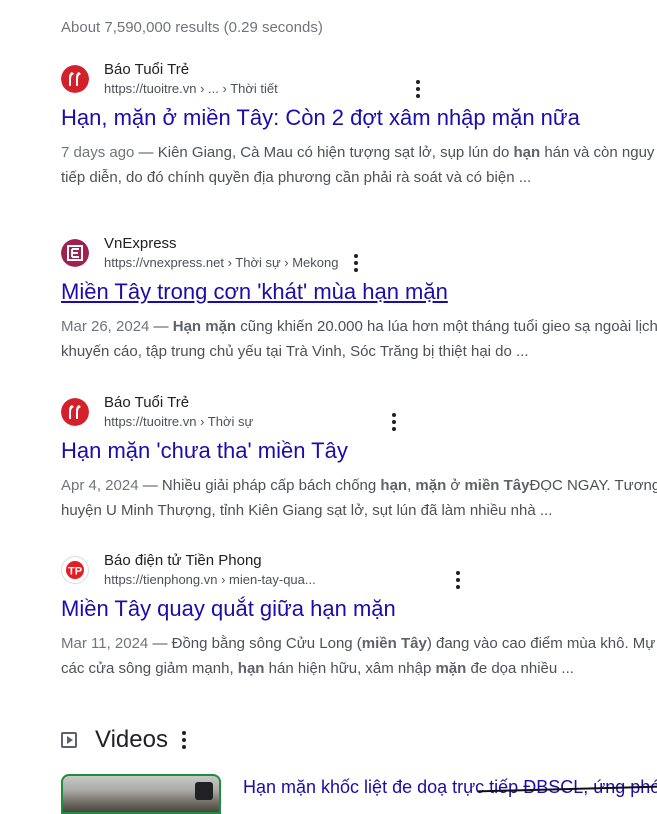 This screenshot has height=814, width=657. Describe the element at coordinates (100, 485) in the screenshot. I see `result-date: Apr 4, 2024` at that location.